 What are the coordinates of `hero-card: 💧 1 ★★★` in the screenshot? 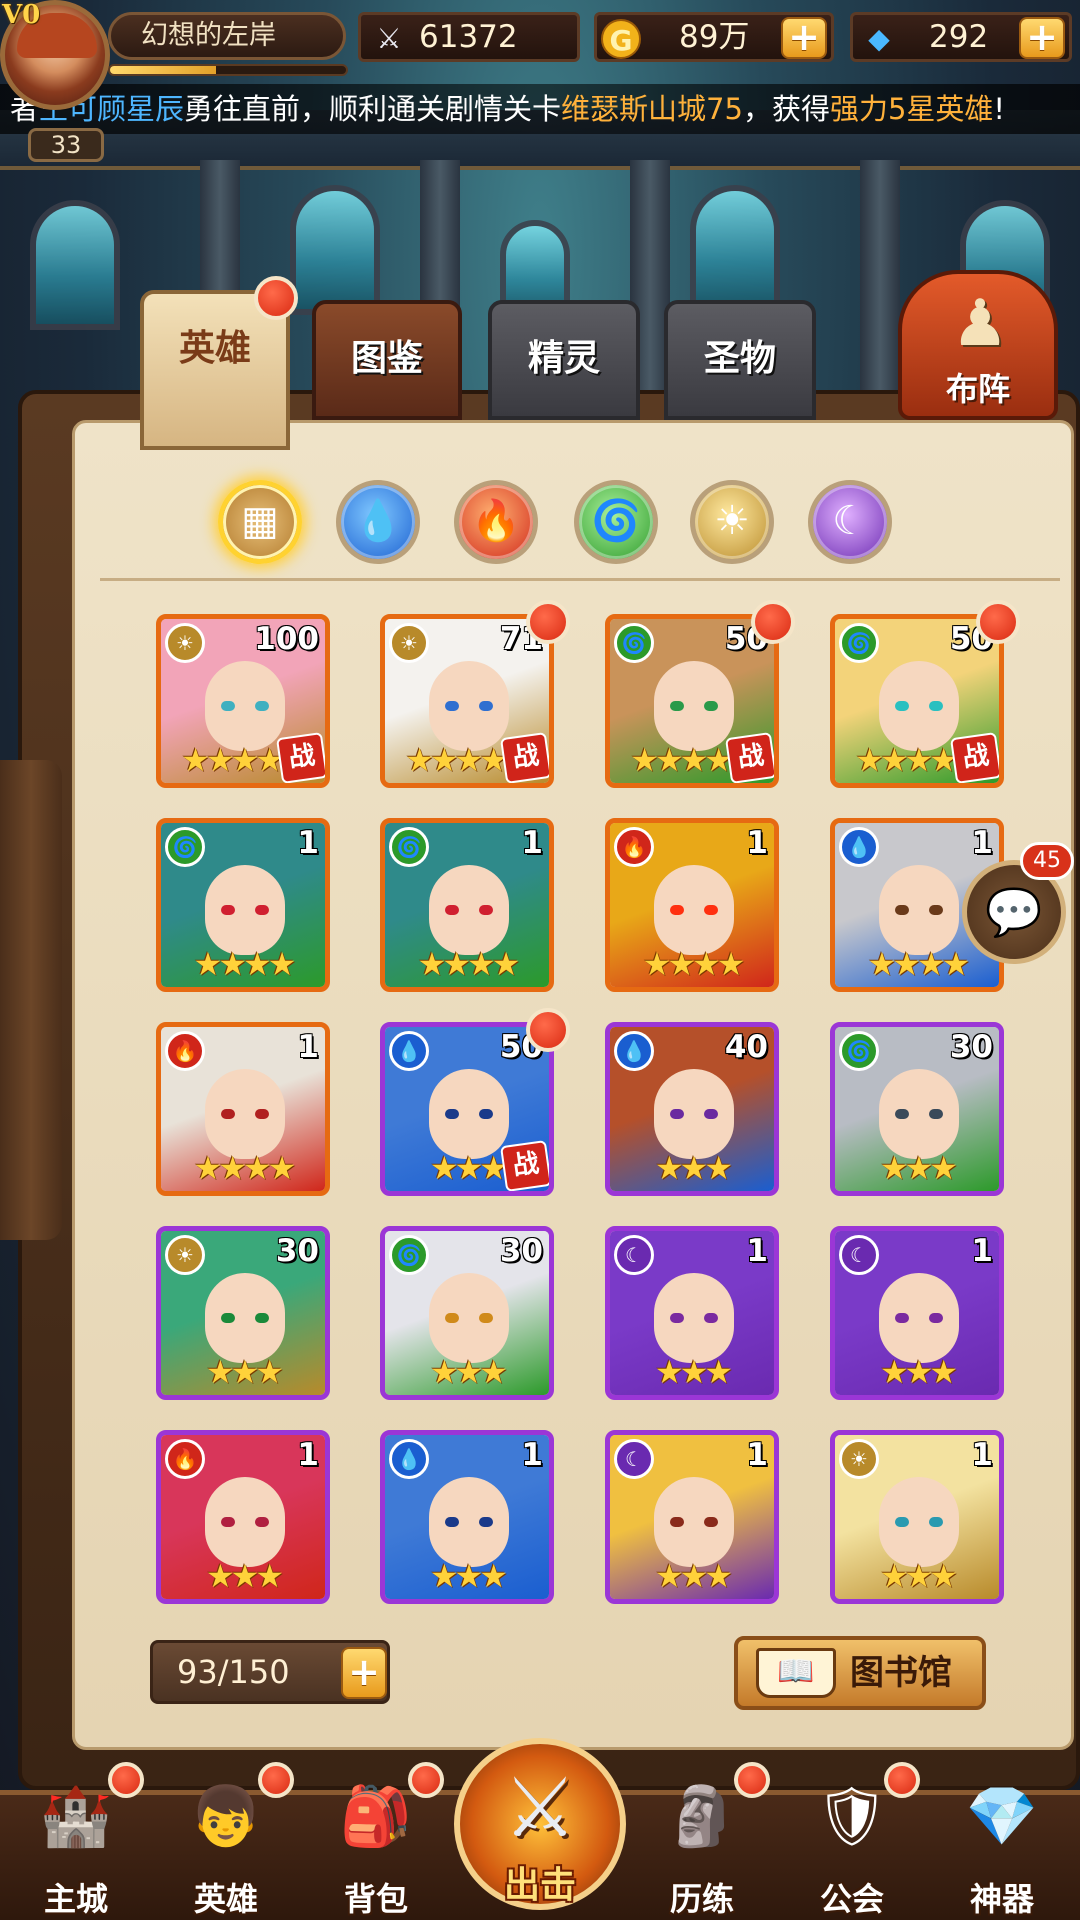 It's located at (467, 1517).